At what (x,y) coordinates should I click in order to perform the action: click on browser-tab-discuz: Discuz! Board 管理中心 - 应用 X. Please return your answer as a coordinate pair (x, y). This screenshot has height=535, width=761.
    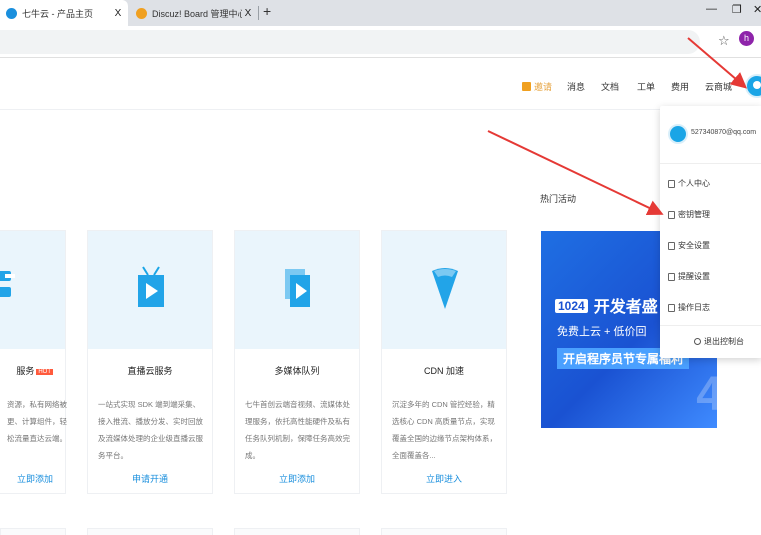
    Looking at the image, I should click on (194, 13).